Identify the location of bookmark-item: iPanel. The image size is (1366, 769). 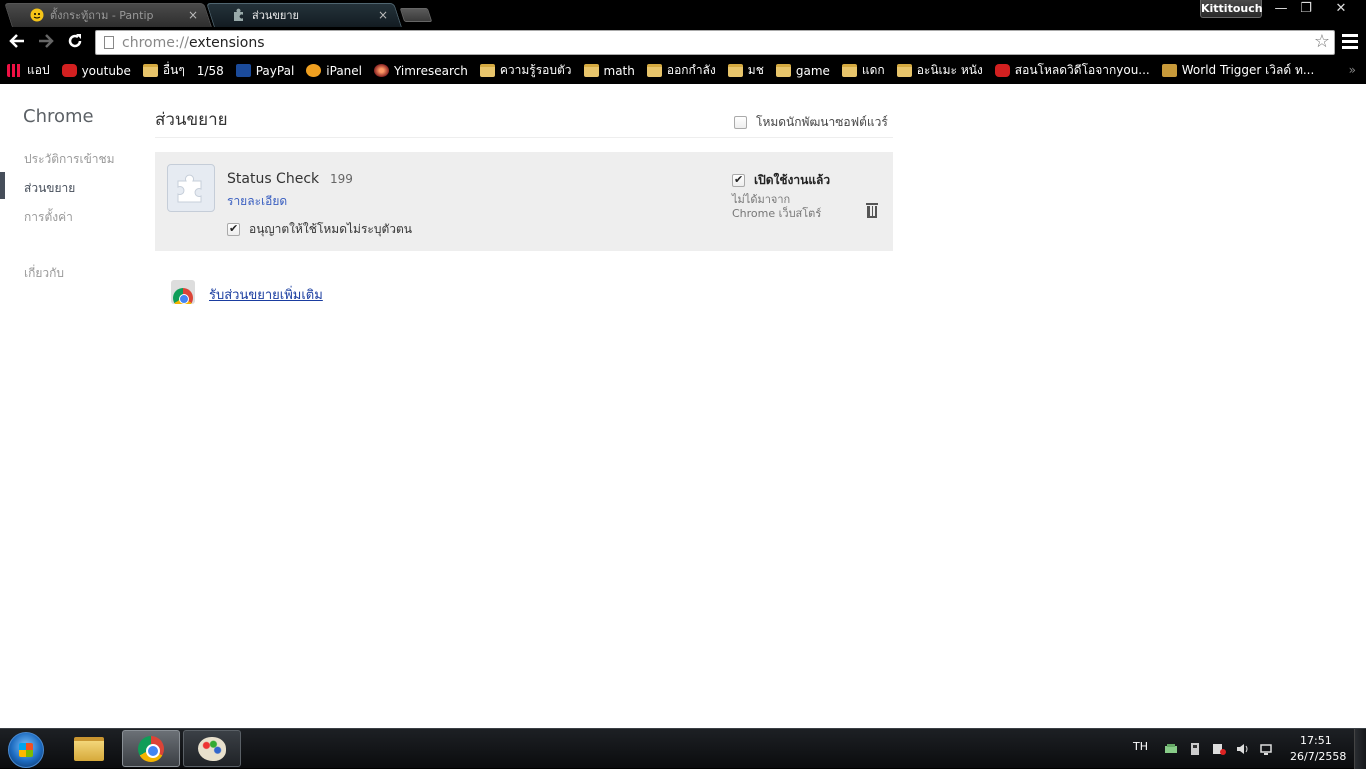
(334, 71).